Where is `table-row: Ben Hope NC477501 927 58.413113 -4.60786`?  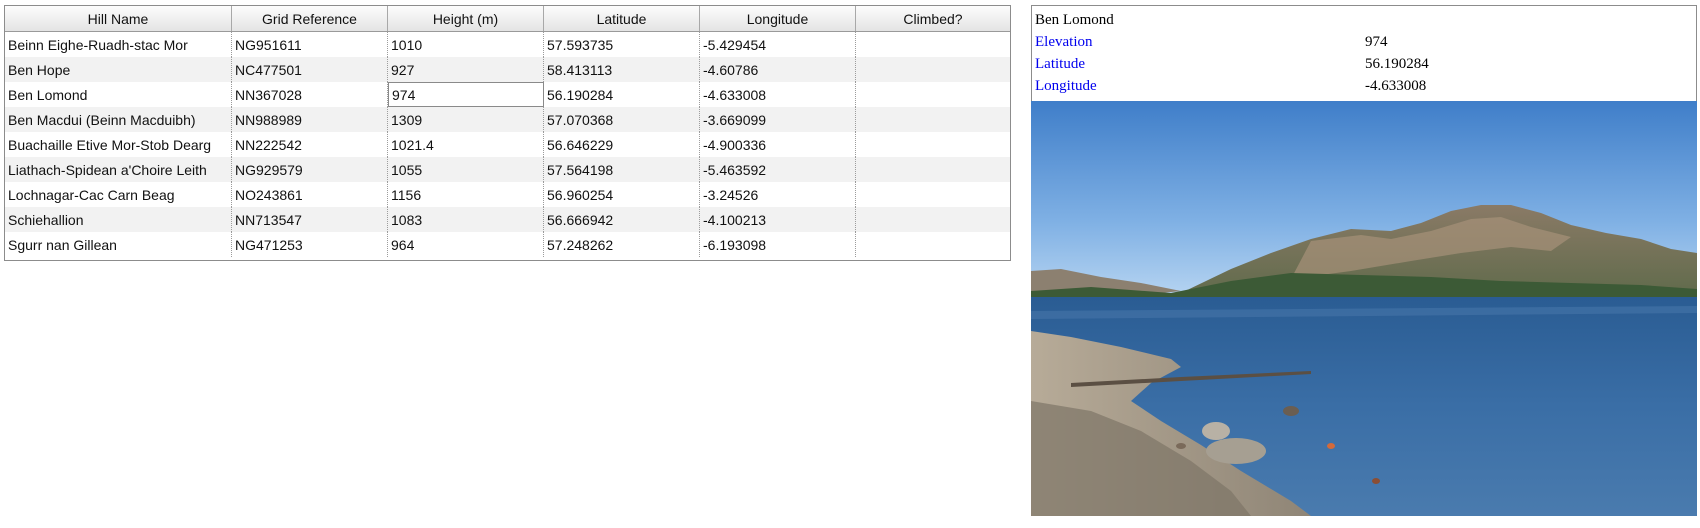
table-row: Ben Hope NC477501 927 58.413113 -4.60786 is located at coordinates (507, 69).